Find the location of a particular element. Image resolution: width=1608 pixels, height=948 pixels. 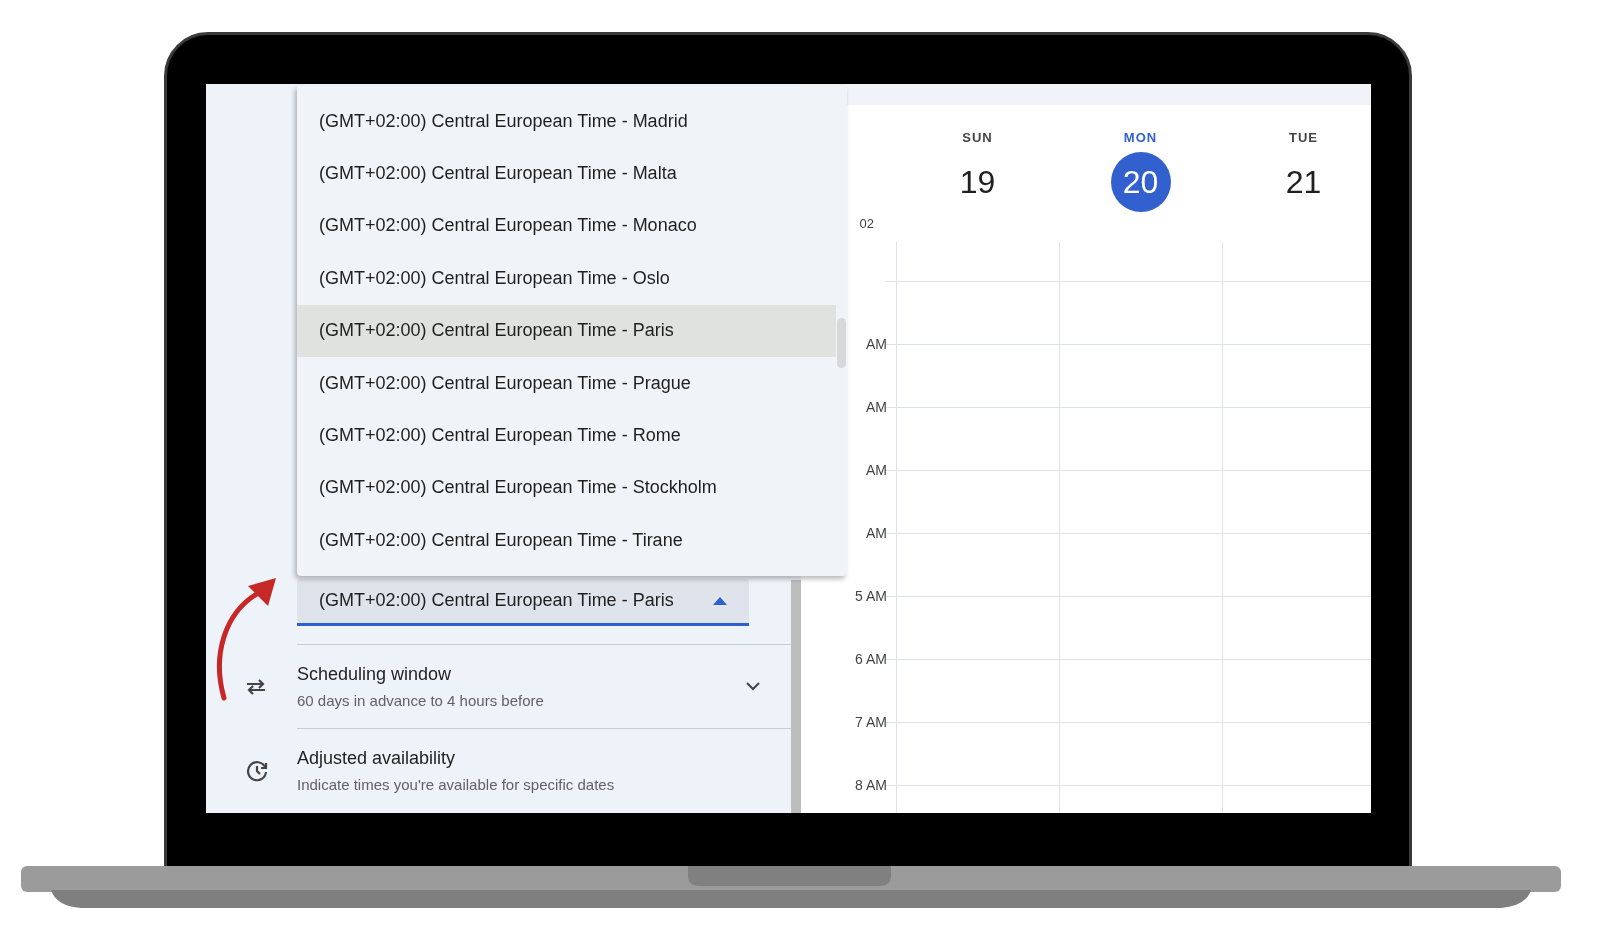

menu-option: (GMT+02:00) Central European Time - Prague is located at coordinates (566, 383).